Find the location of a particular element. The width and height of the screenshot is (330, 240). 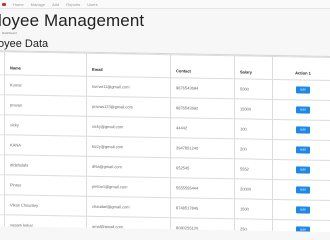

cell-contact: 8080255120 is located at coordinates (202, 225).